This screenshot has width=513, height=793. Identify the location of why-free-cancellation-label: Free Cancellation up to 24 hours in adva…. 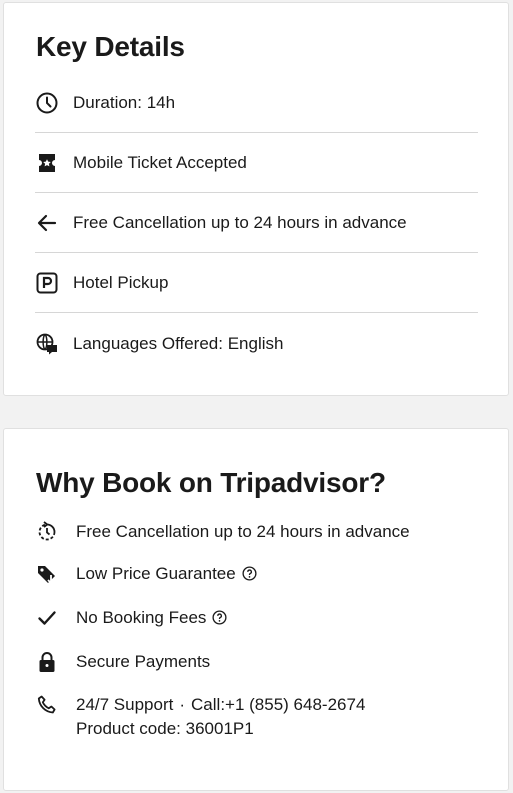
(243, 531).